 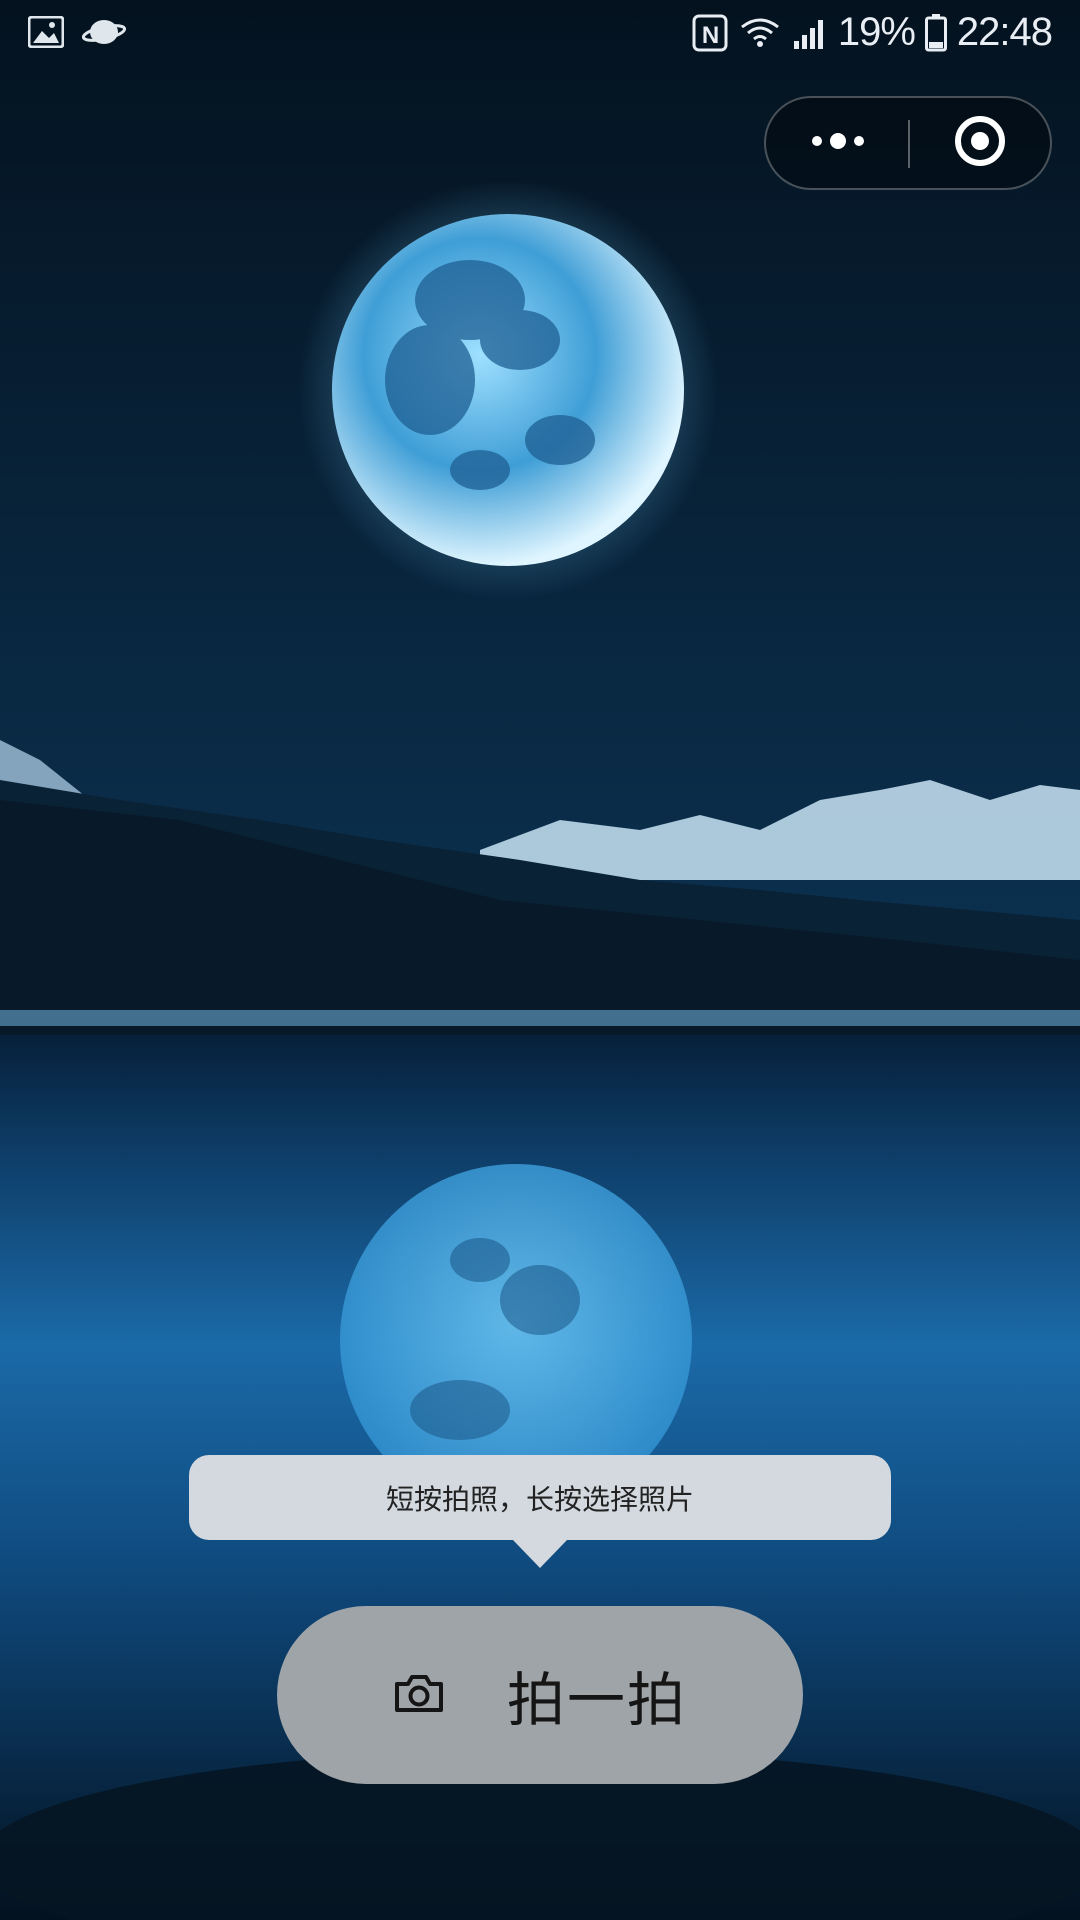 I want to click on wifi-icon, so click(x=760, y=33).